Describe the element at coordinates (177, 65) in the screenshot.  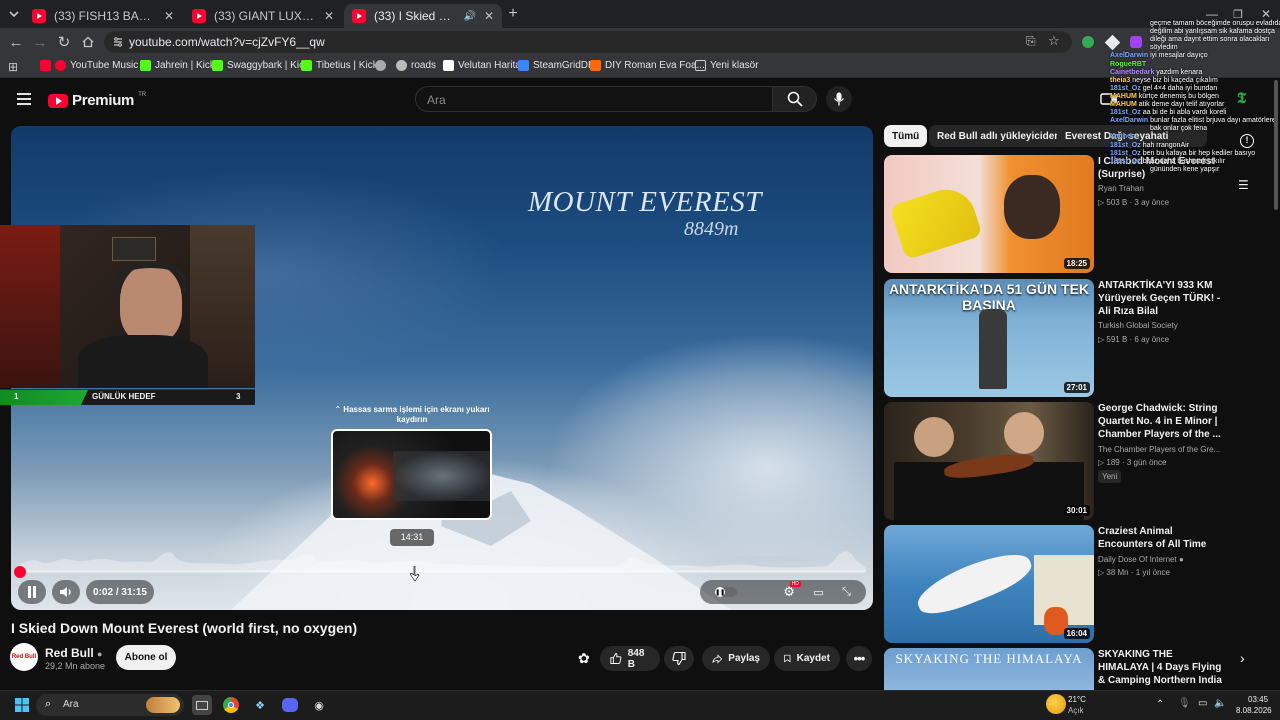
I see `bookmark-jahrein-kick: Jahrein | Kick` at that location.